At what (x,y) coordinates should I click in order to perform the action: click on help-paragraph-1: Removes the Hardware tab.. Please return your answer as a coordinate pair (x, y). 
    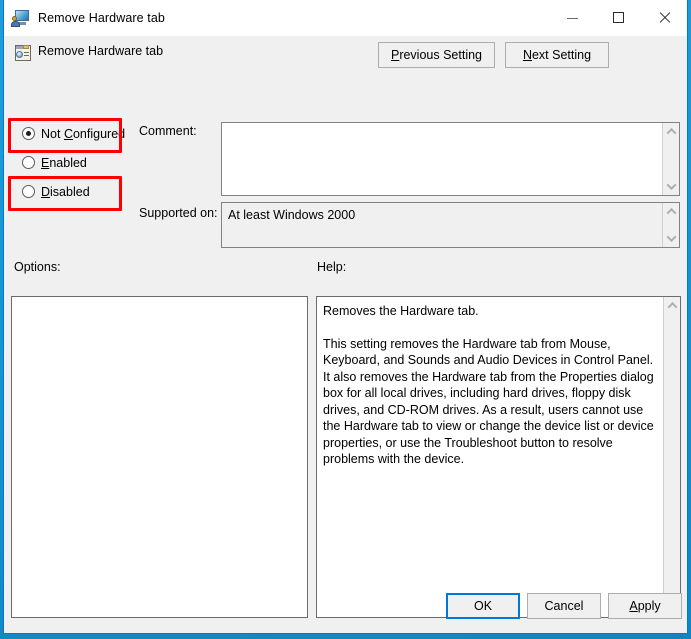
    Looking at the image, I should click on (401, 311).